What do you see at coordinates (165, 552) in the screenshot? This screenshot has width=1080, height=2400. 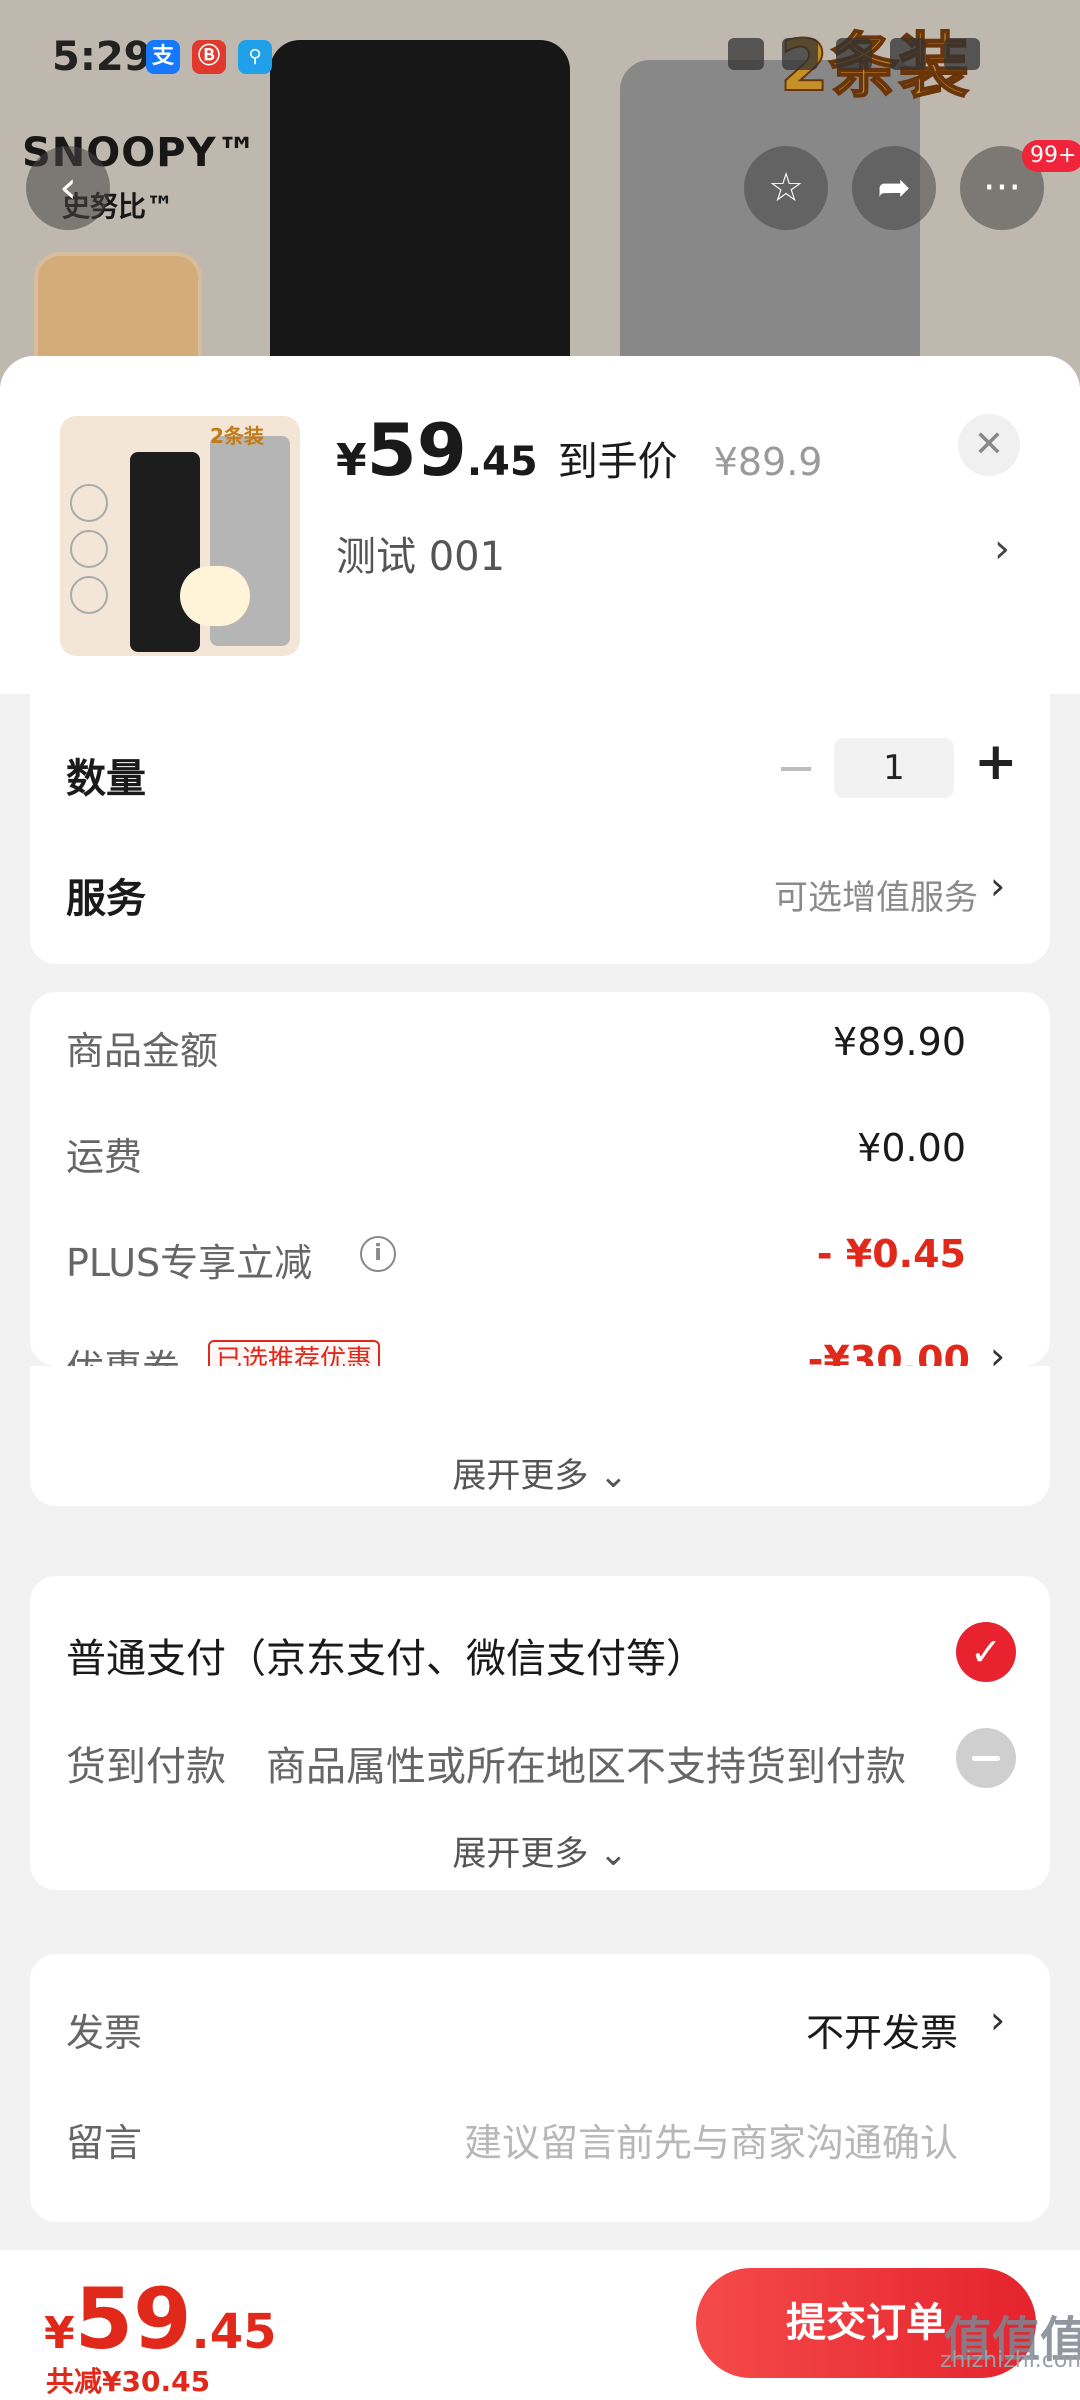 I see `thumb-black-pants` at bounding box center [165, 552].